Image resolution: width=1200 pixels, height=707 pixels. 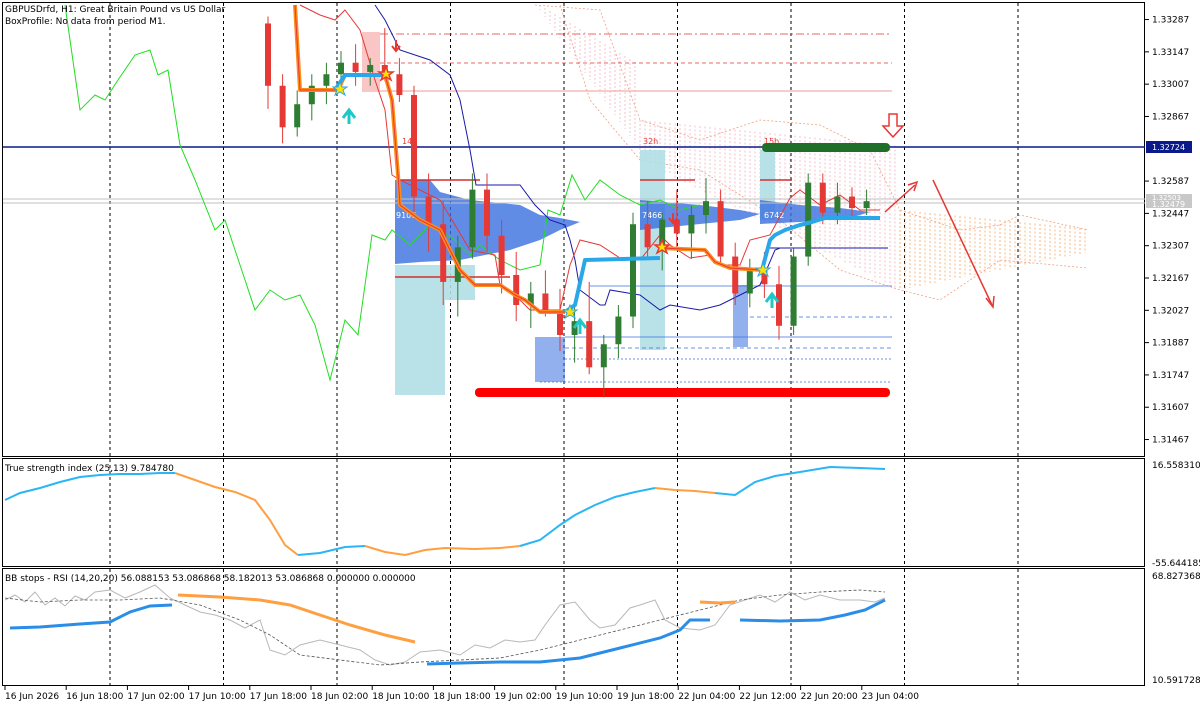 I want to click on current-price-tag: 1.32724, so click(x=1169, y=147).